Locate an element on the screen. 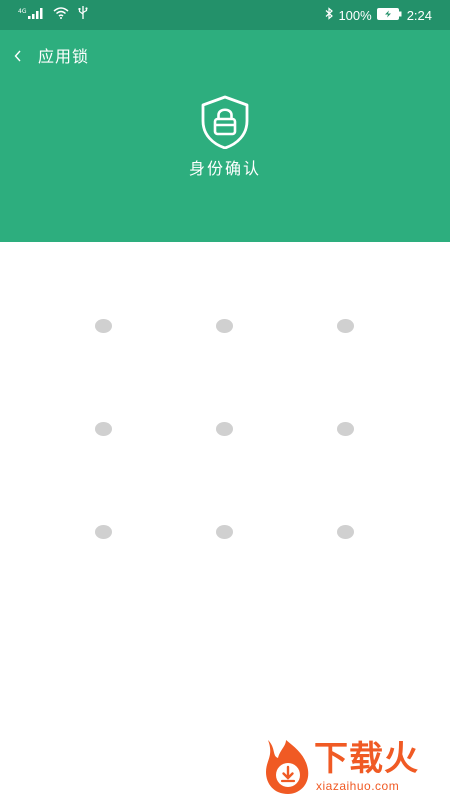  flame-download-logo-icon is located at coordinates (288, 767).